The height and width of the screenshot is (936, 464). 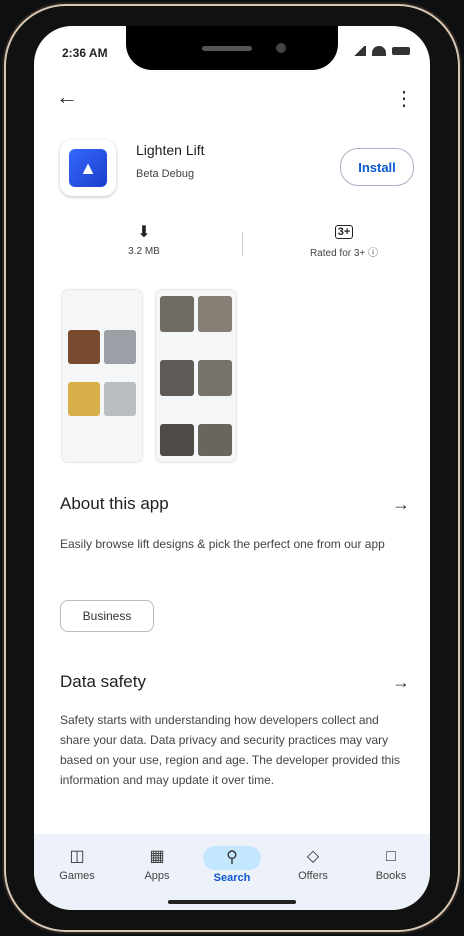 What do you see at coordinates (313, 876) in the screenshot?
I see `nav-offers-label: Offers` at bounding box center [313, 876].